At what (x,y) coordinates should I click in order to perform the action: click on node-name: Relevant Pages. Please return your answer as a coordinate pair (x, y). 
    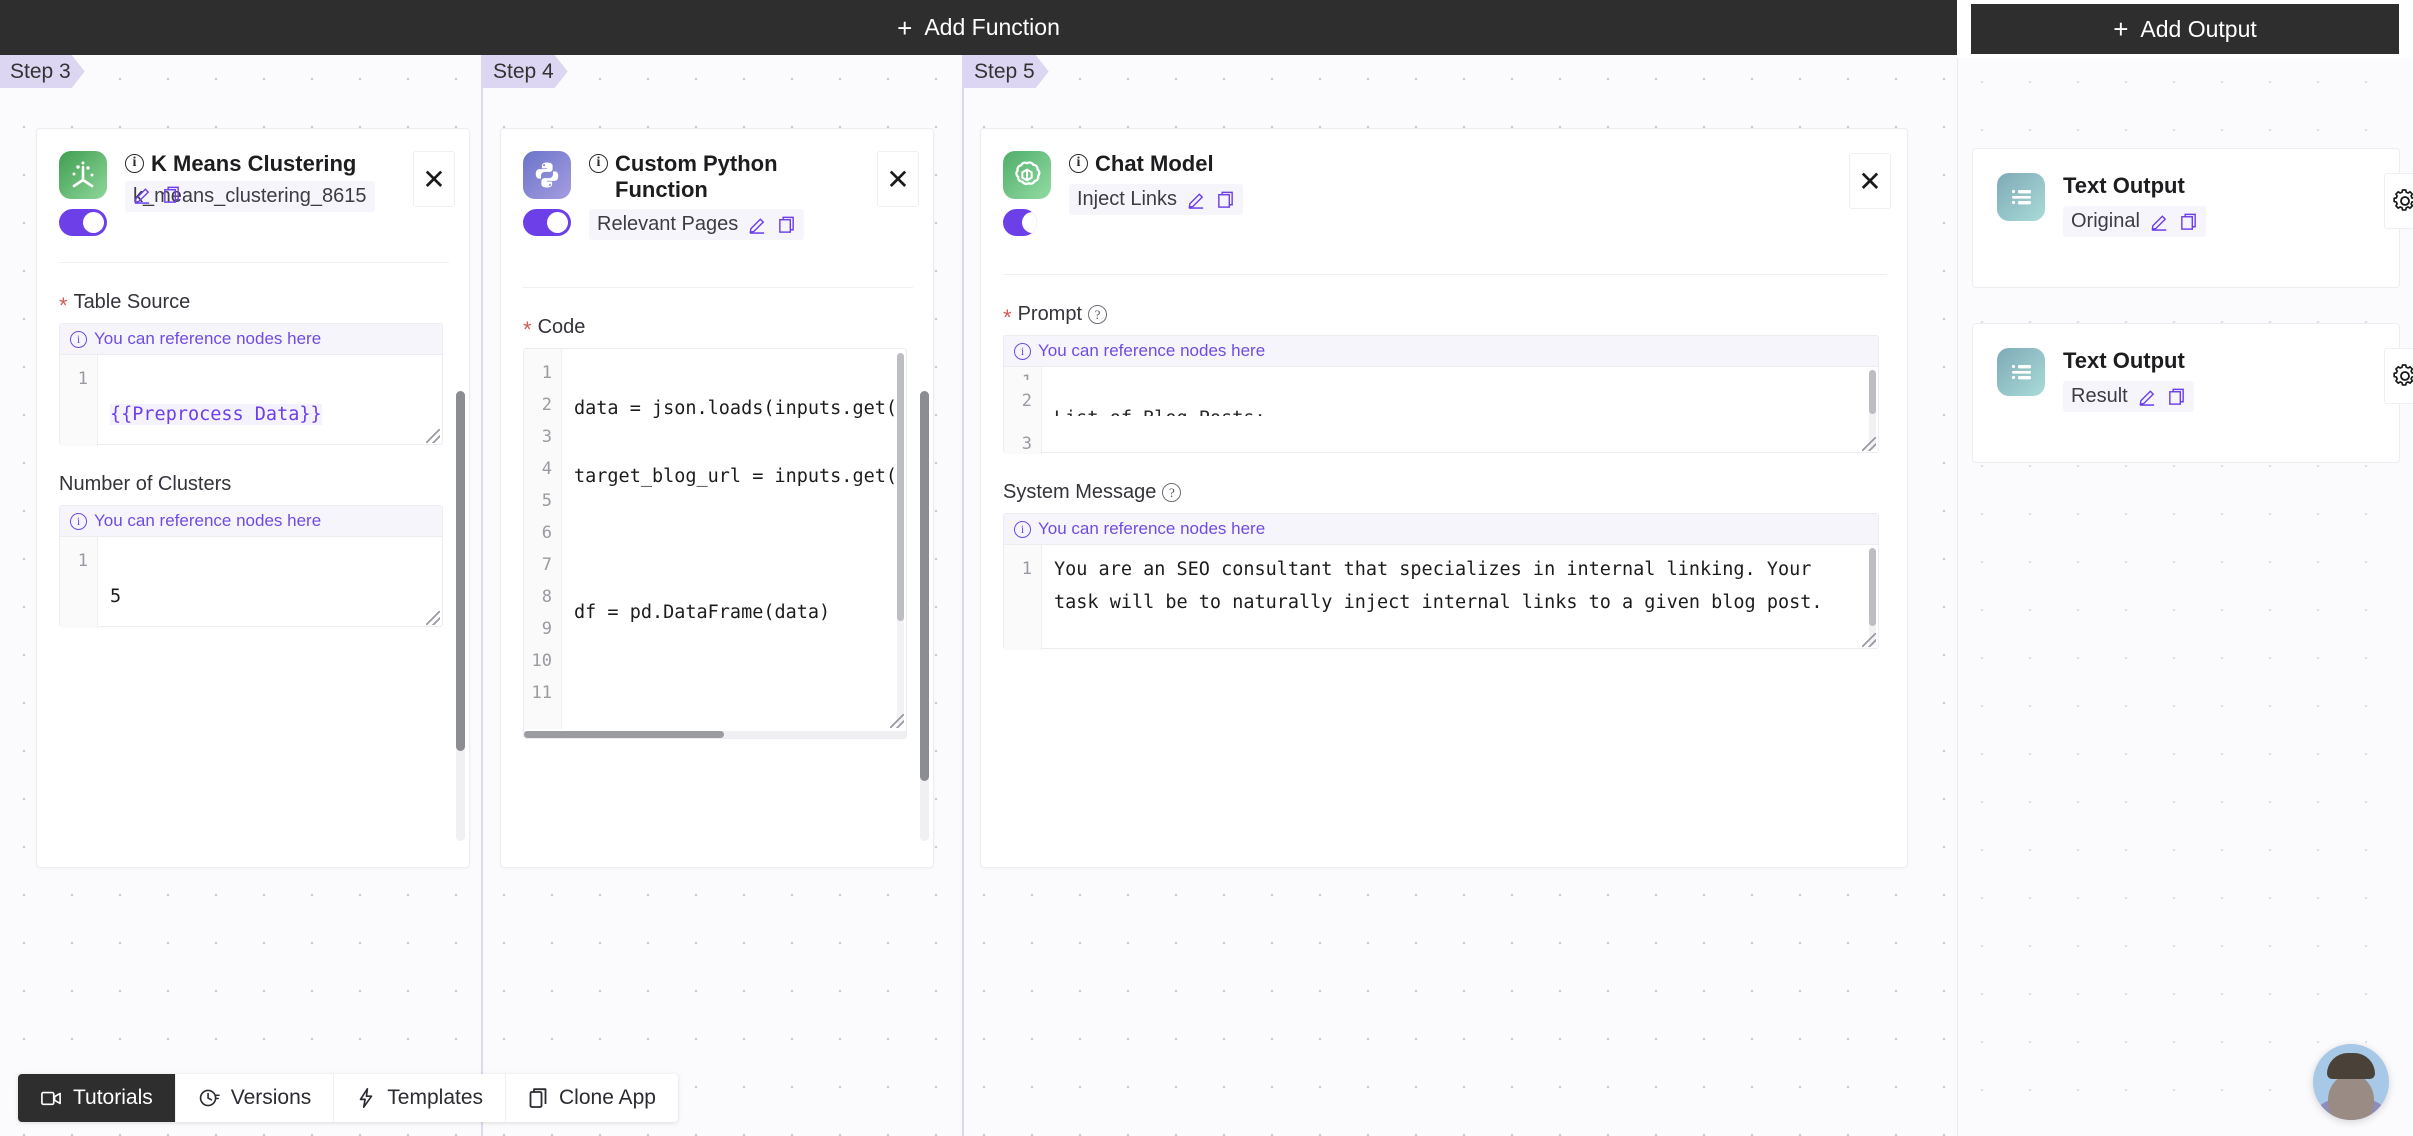
    Looking at the image, I should click on (668, 223).